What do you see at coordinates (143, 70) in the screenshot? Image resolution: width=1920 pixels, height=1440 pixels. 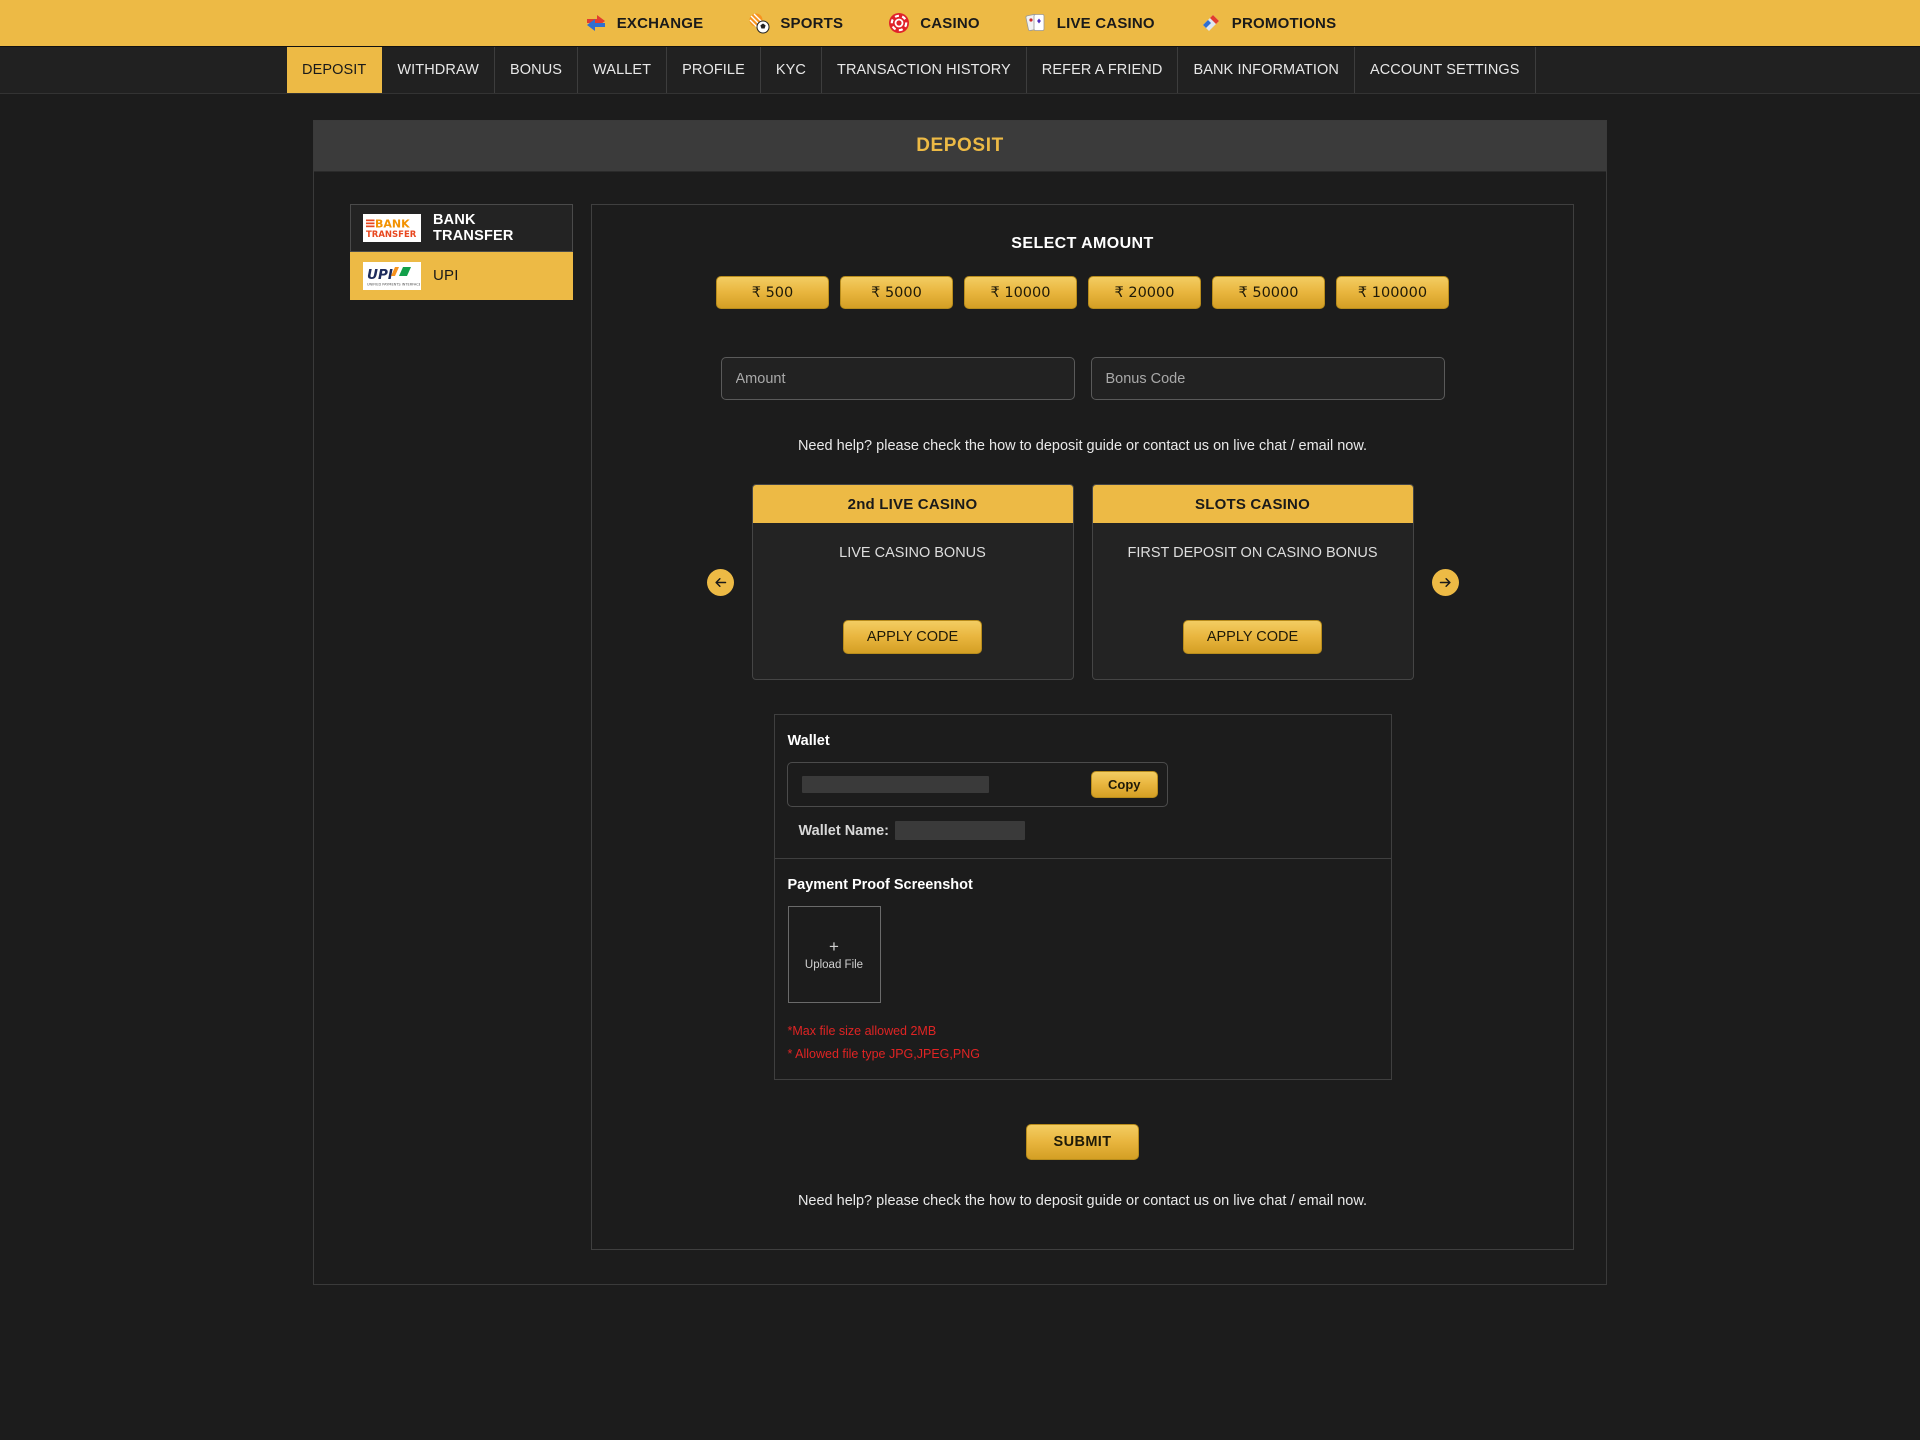 I see `nav-left-spacer` at bounding box center [143, 70].